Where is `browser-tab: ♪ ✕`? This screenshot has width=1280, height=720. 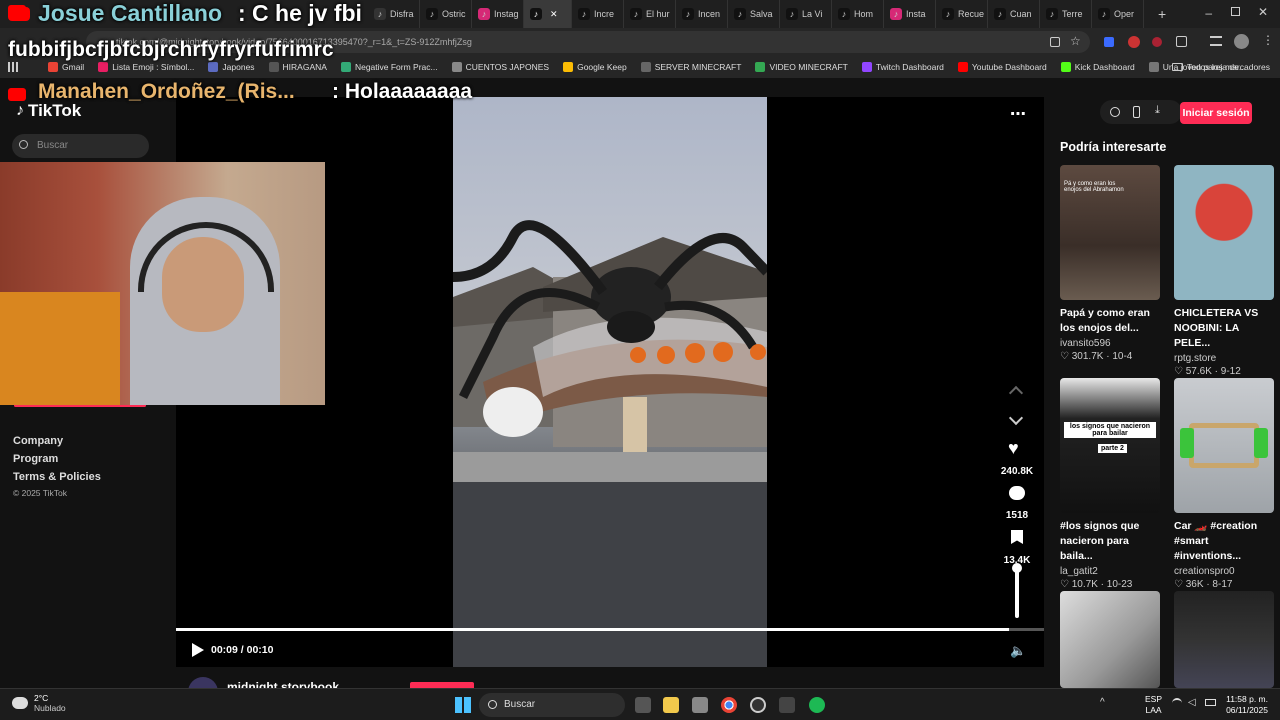
browser-tab: ♪ ✕ is located at coordinates (548, 14).